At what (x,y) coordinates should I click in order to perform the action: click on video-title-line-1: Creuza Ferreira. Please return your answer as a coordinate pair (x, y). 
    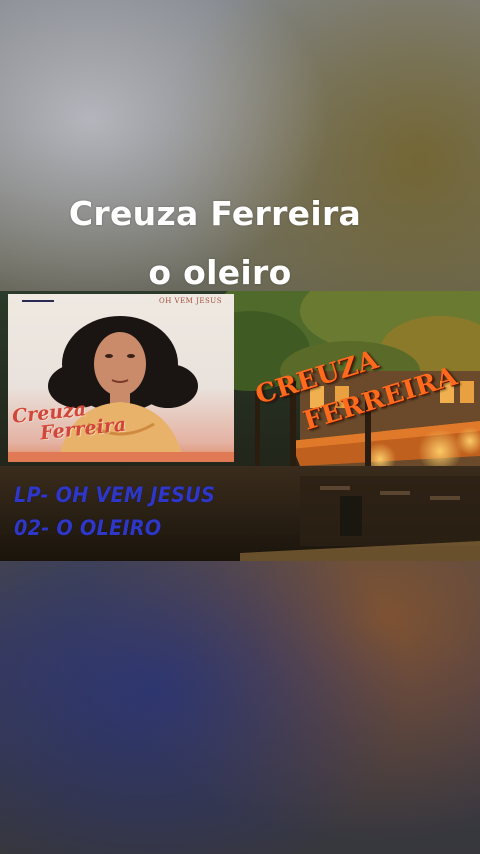
    Looking at the image, I should click on (215, 213).